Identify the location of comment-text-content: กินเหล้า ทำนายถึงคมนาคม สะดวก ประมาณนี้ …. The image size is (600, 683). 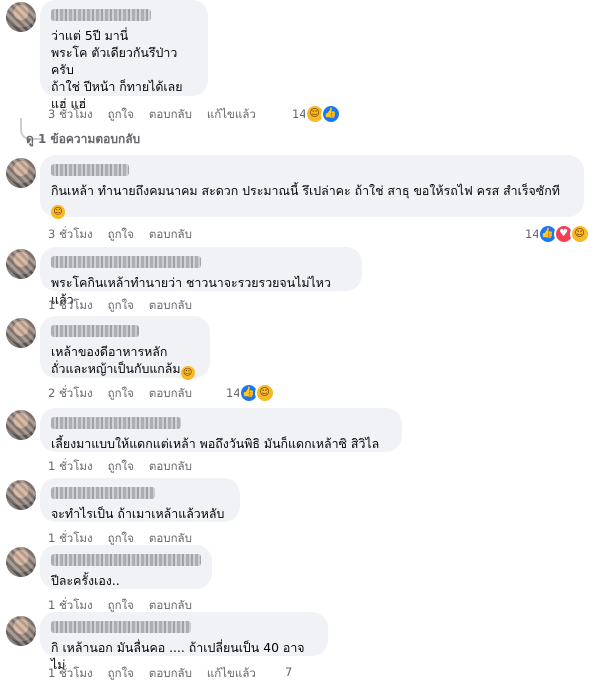
(305, 190).